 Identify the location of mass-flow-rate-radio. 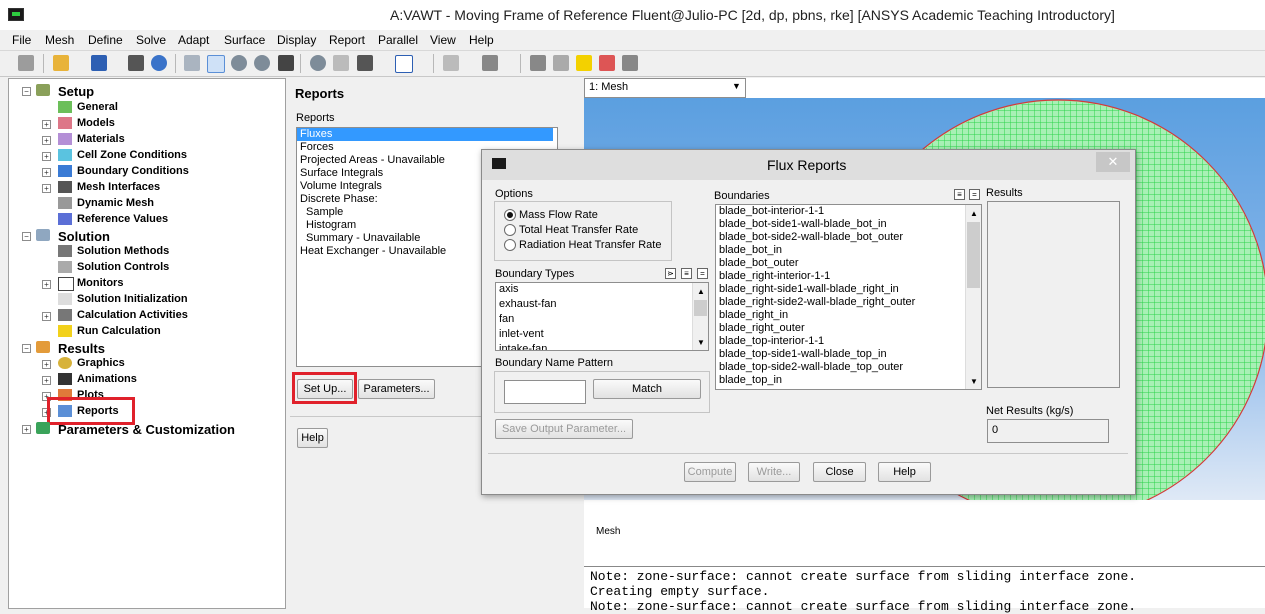
(510, 215).